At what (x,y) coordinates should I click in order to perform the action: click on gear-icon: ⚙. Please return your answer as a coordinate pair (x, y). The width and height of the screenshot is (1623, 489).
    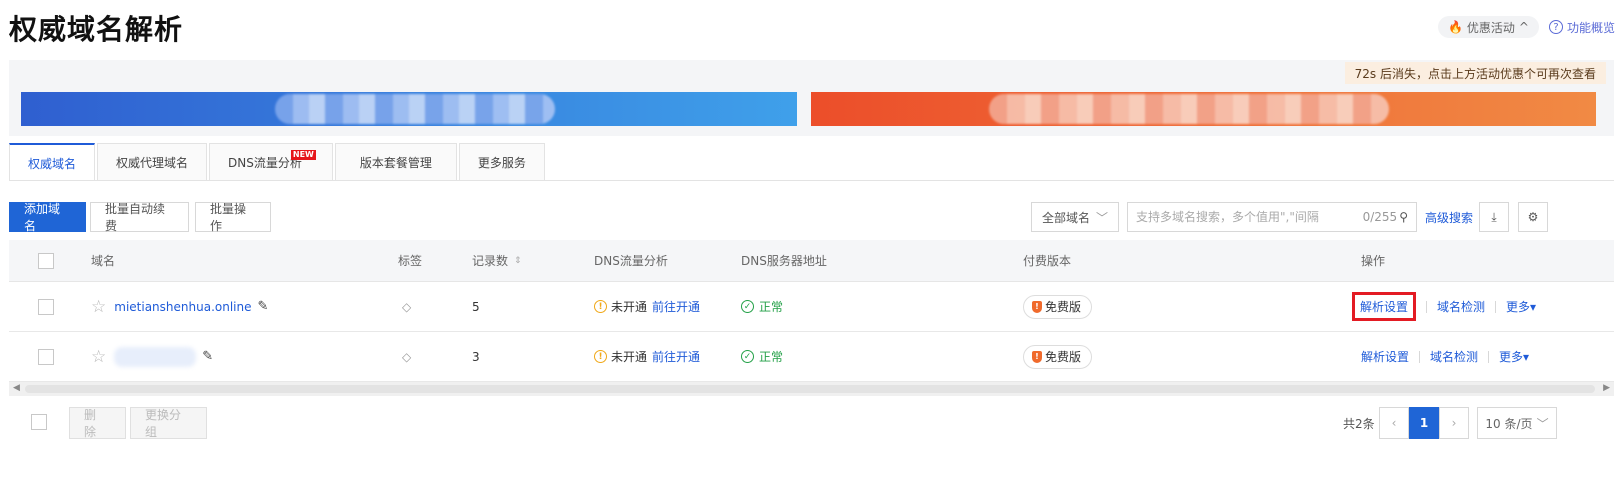
    Looking at the image, I should click on (1533, 217).